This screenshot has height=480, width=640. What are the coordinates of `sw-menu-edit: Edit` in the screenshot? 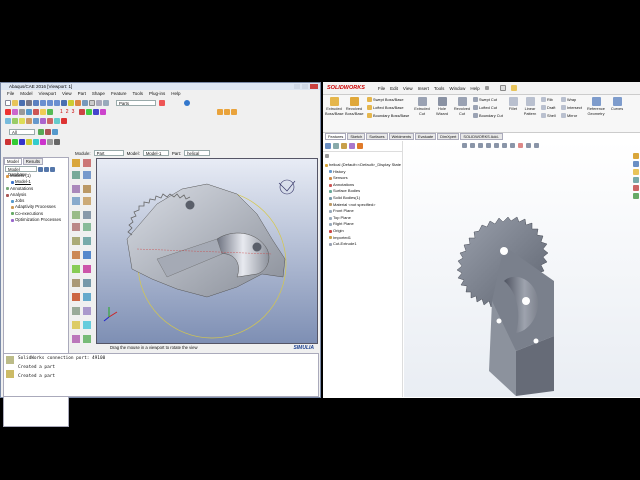 It's located at (394, 88).